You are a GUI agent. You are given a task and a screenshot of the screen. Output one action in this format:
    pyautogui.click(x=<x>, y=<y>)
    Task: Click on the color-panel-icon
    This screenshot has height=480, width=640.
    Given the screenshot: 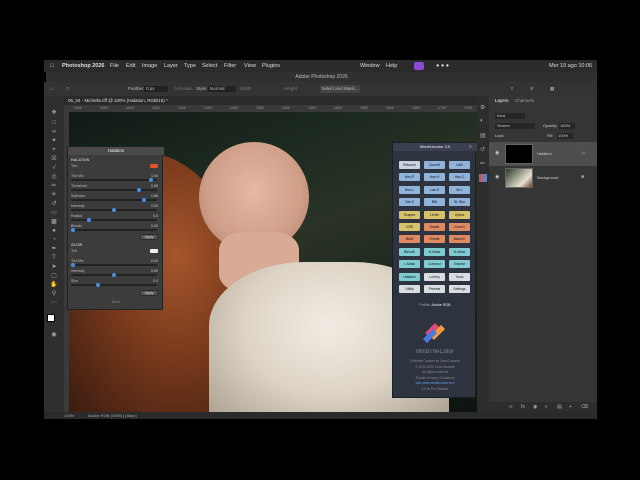 What is the action you would take?
    pyautogui.click(x=483, y=178)
    